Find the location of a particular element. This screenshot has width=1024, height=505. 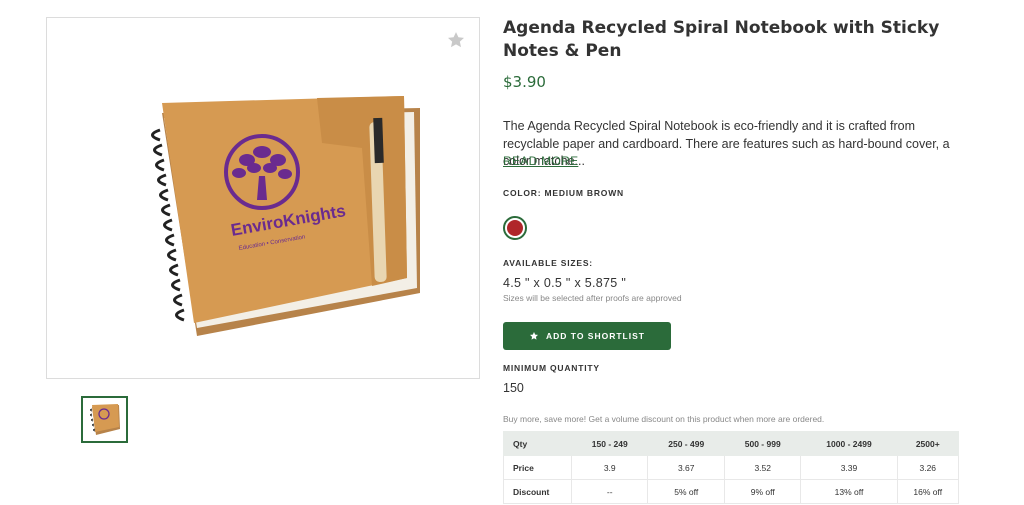

product-thumbnail is located at coordinates (104, 419).